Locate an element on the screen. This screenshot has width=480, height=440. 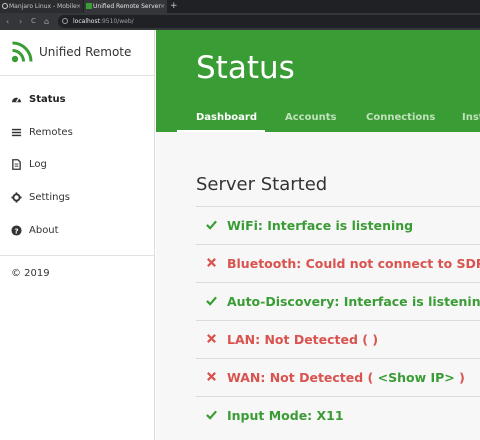
sidebar-item-status: Status is located at coordinates (77, 100).